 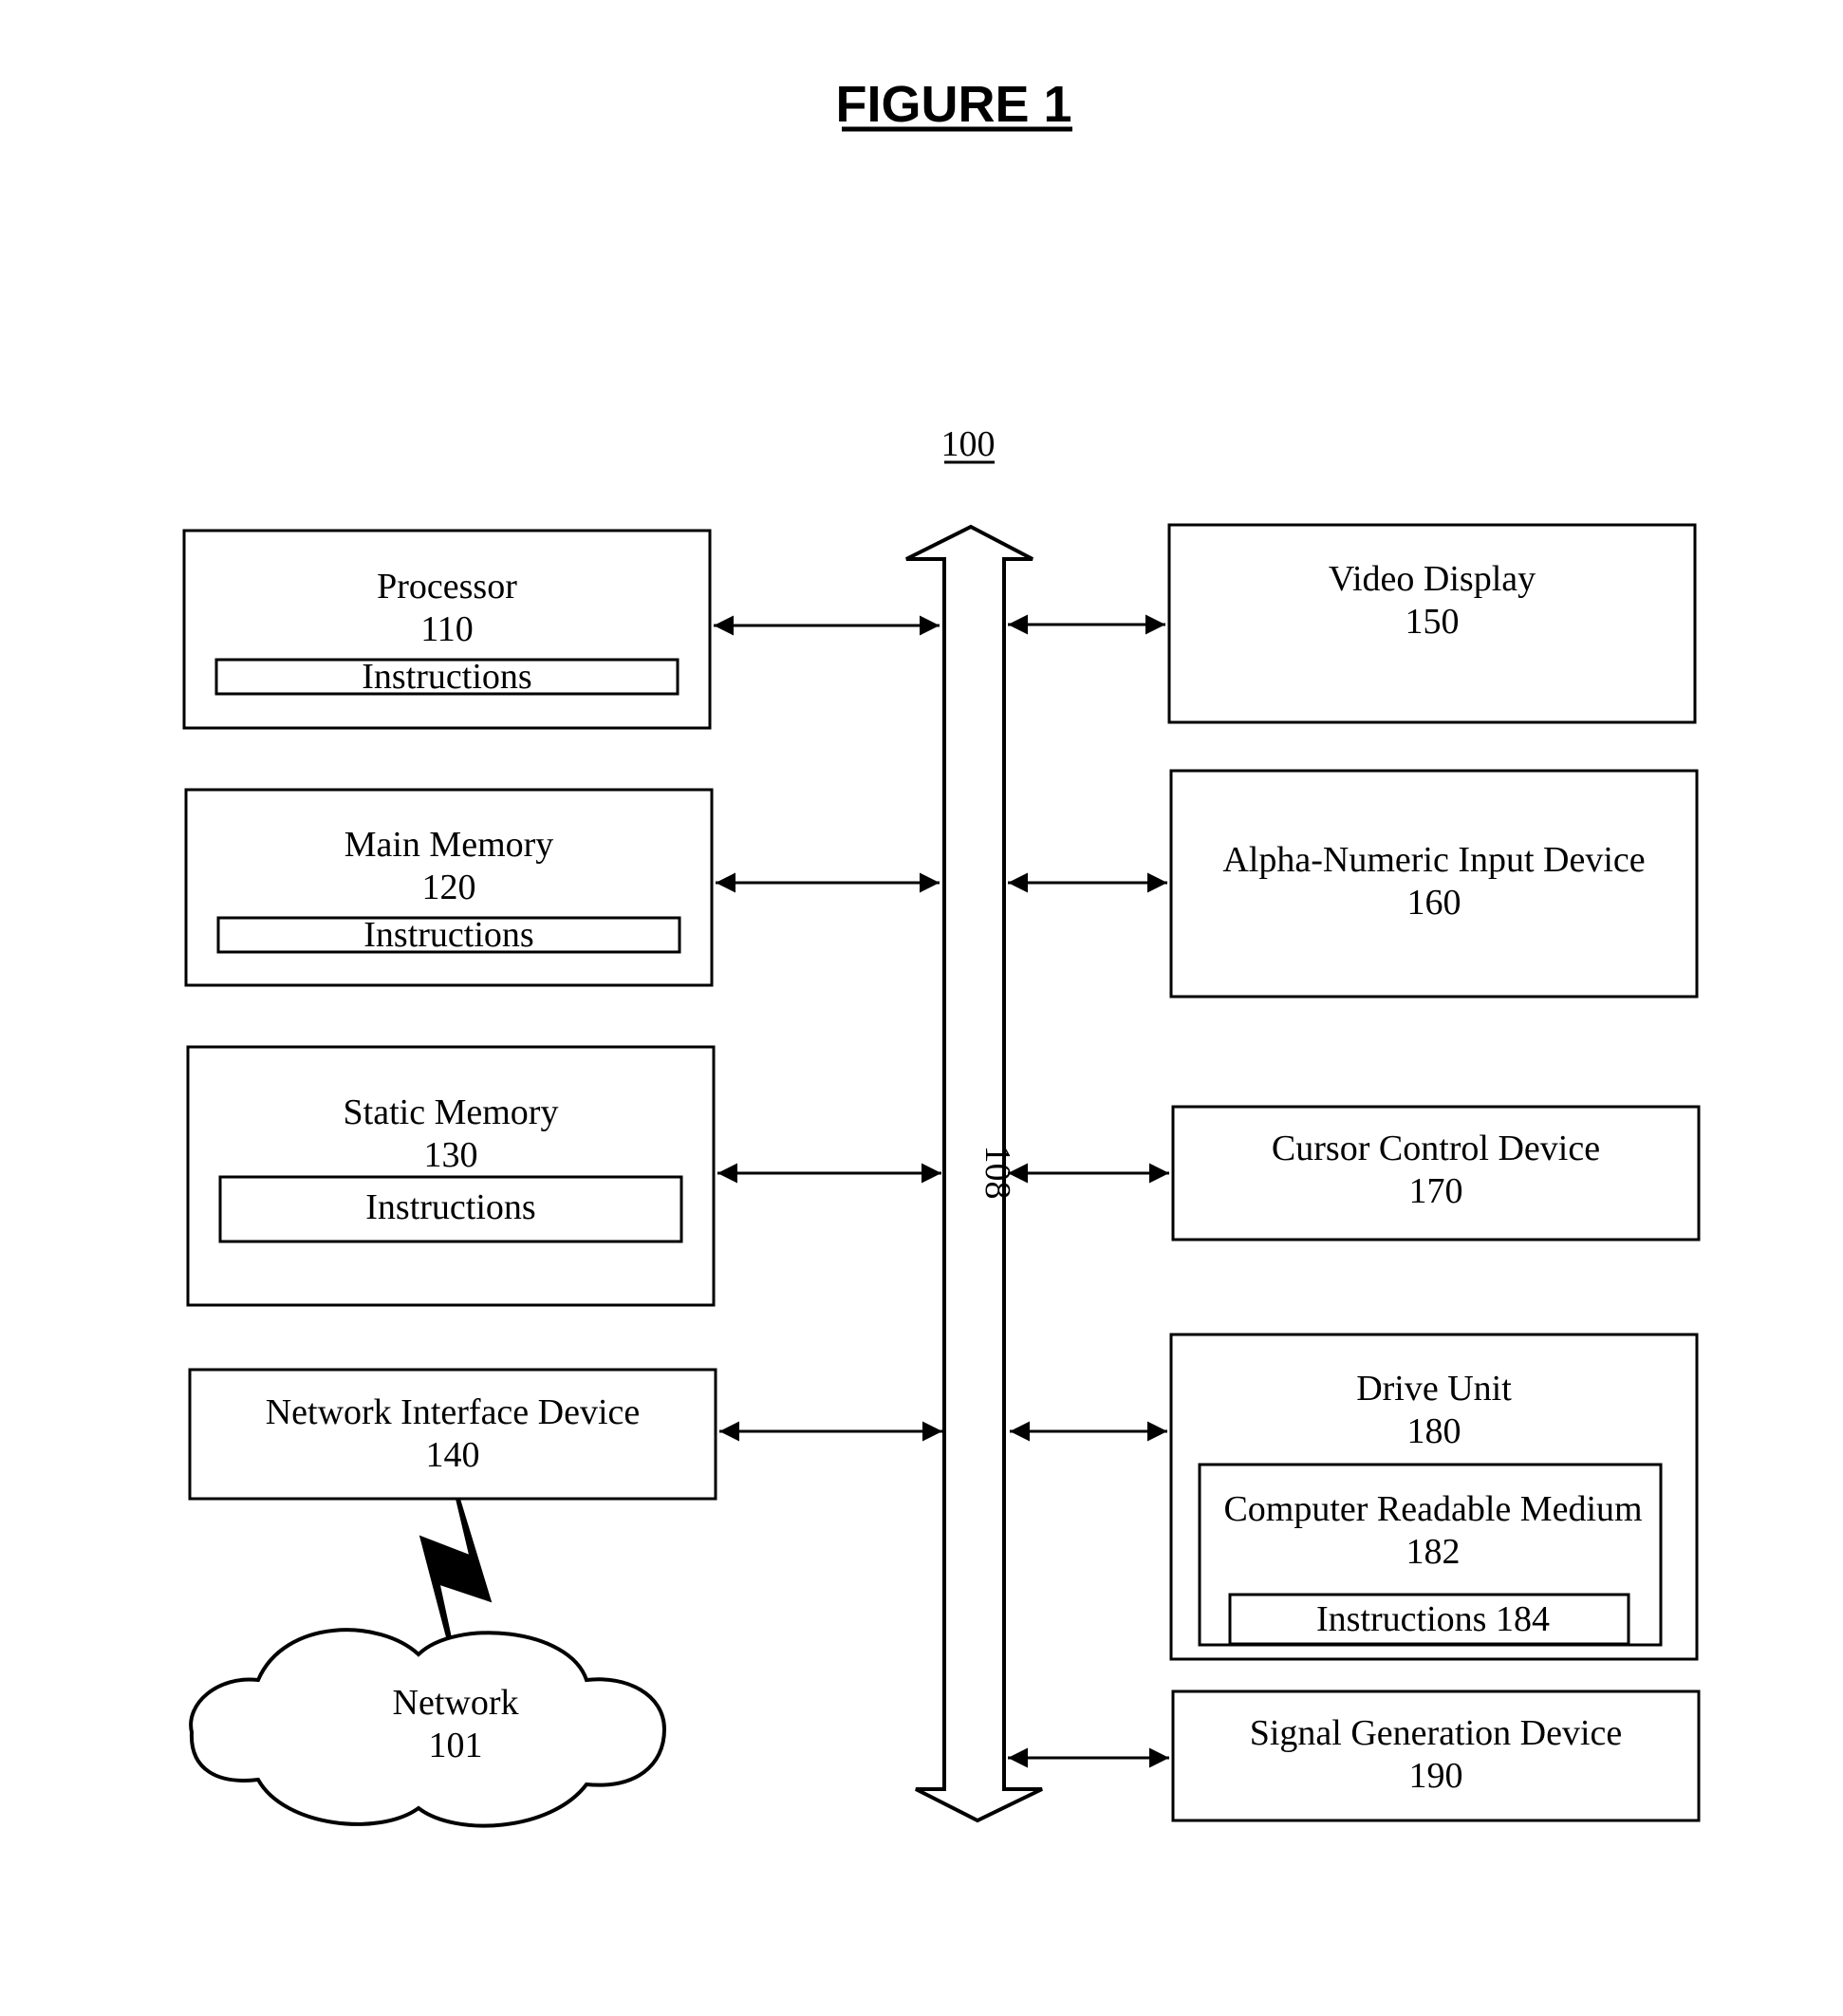 I want to click on processor-ref: 110, so click(x=447, y=629).